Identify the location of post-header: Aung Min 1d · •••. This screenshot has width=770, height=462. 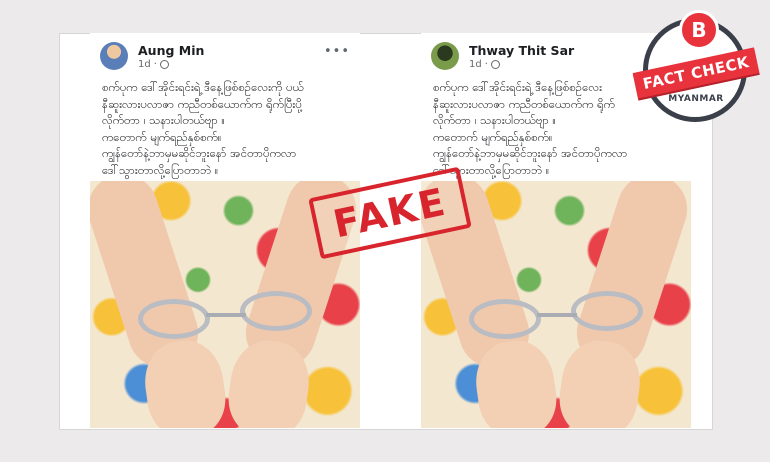
(230, 58).